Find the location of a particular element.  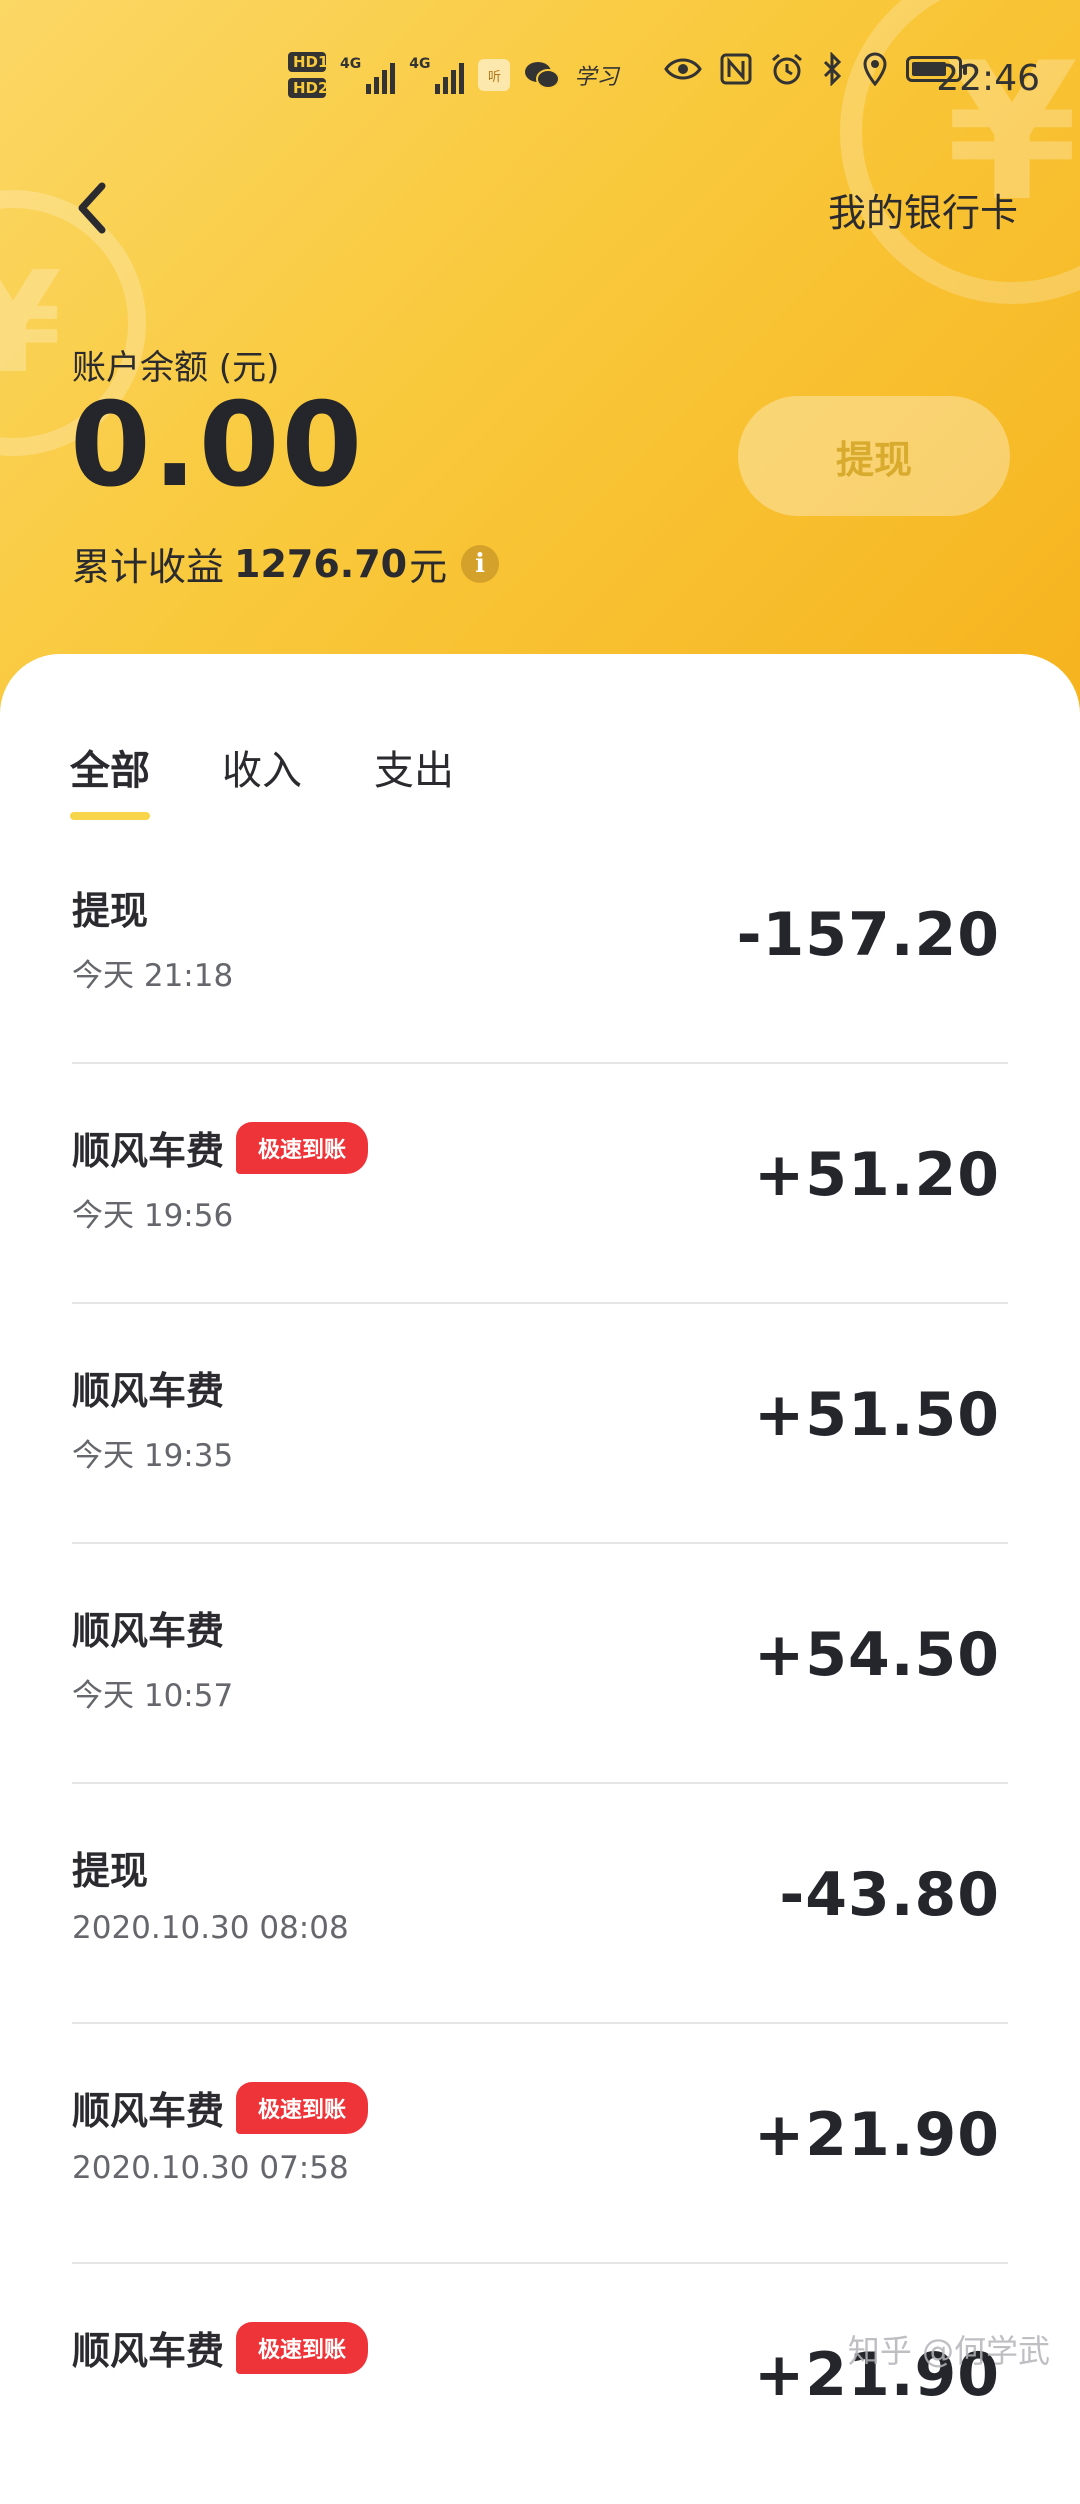

transaction-amount: +51.20 is located at coordinates (876, 1175).